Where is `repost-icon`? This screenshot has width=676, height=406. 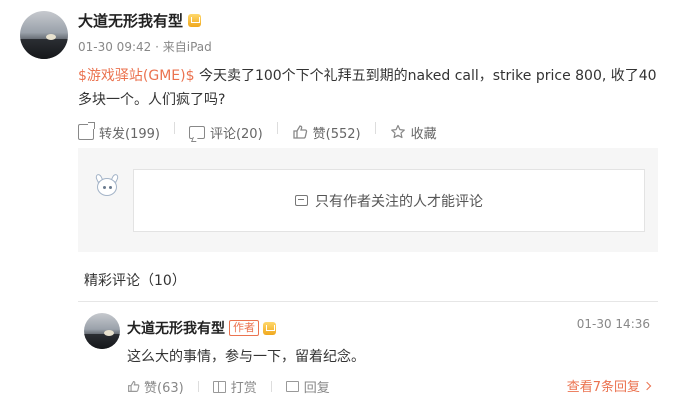
repost-icon is located at coordinates (86, 131).